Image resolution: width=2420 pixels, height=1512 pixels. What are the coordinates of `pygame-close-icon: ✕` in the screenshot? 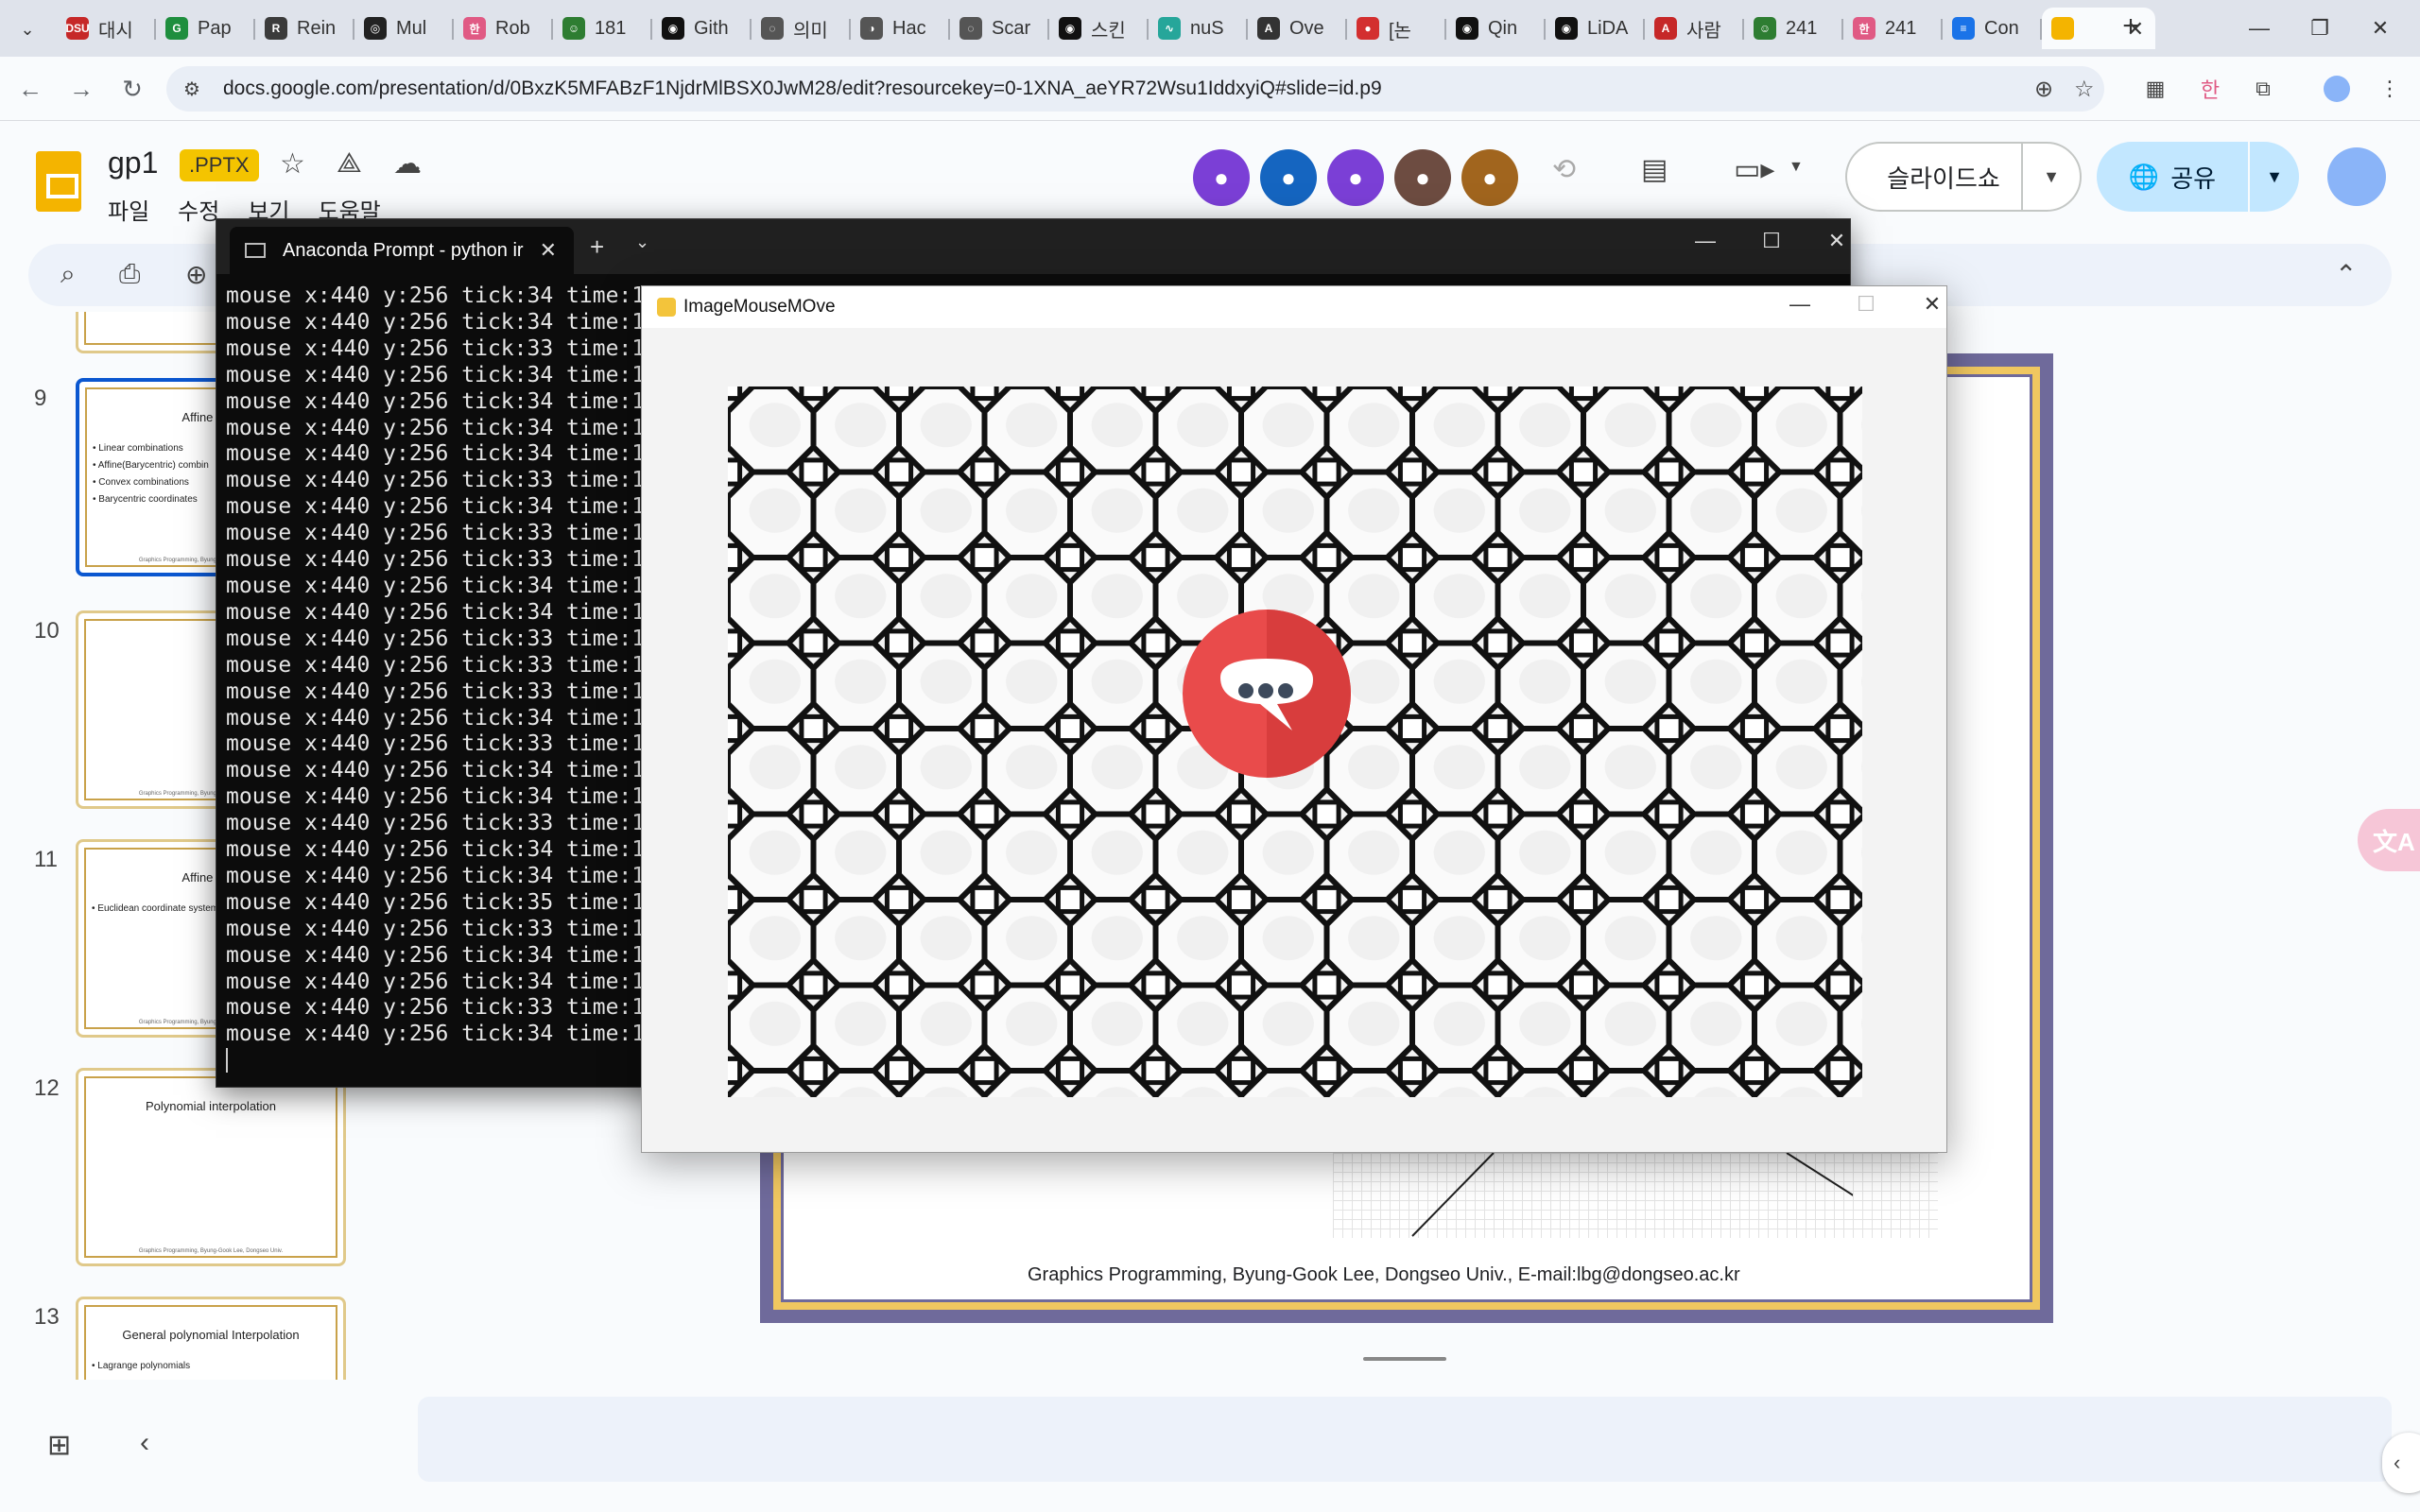 It's located at (1932, 304).